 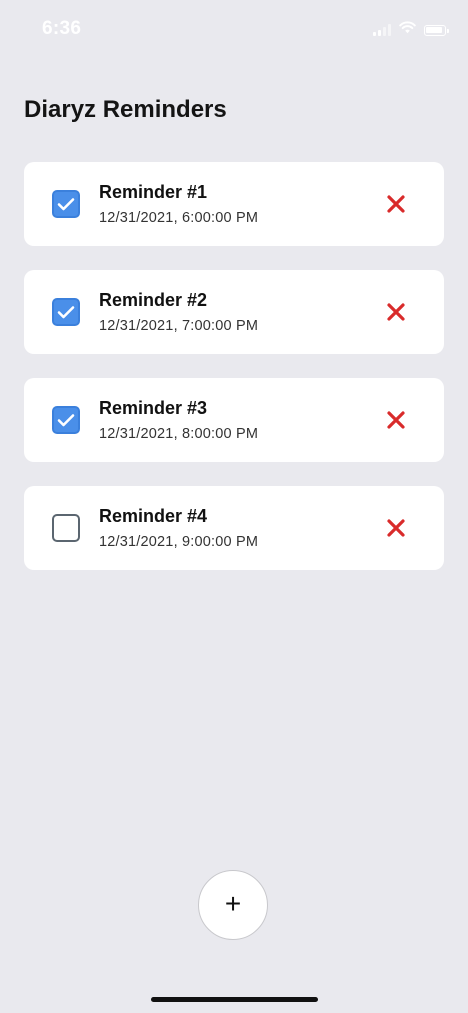 I want to click on reminder-title: Reminder #3, so click(x=153, y=408).